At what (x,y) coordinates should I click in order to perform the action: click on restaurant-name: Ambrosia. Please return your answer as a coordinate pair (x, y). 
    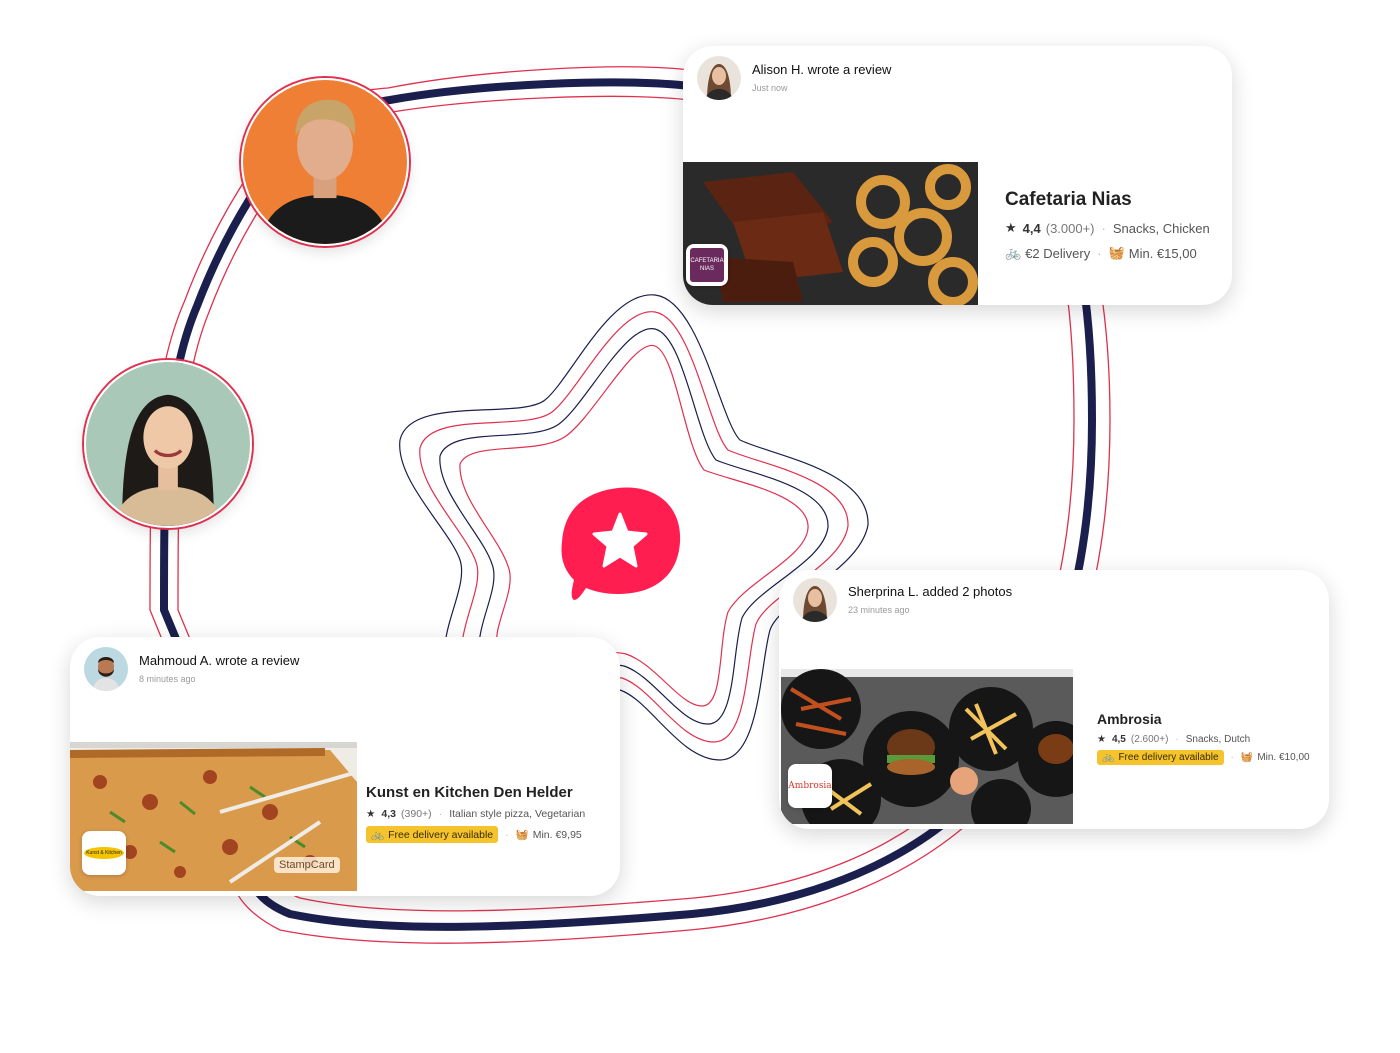
    Looking at the image, I should click on (1203, 719).